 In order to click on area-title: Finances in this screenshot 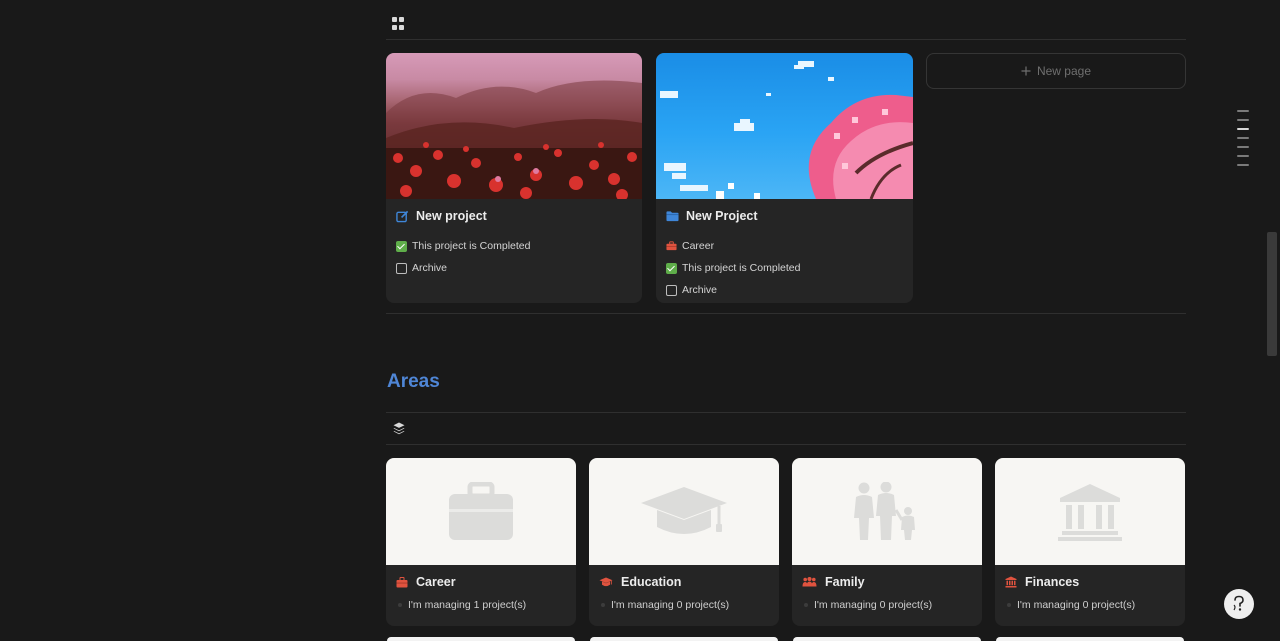, I will do `click(1090, 582)`.